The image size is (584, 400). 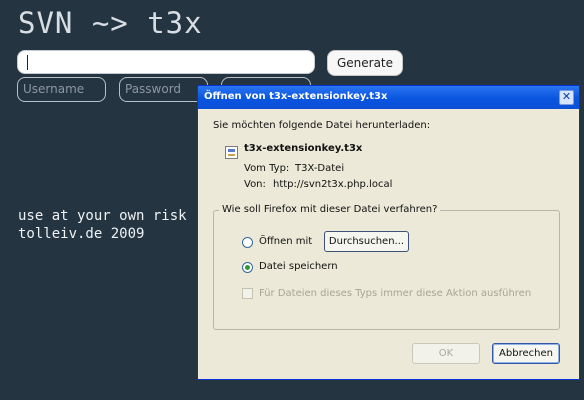 I want to click on footer-text: use at your own risk tolleiv.de 2009, so click(x=102, y=225).